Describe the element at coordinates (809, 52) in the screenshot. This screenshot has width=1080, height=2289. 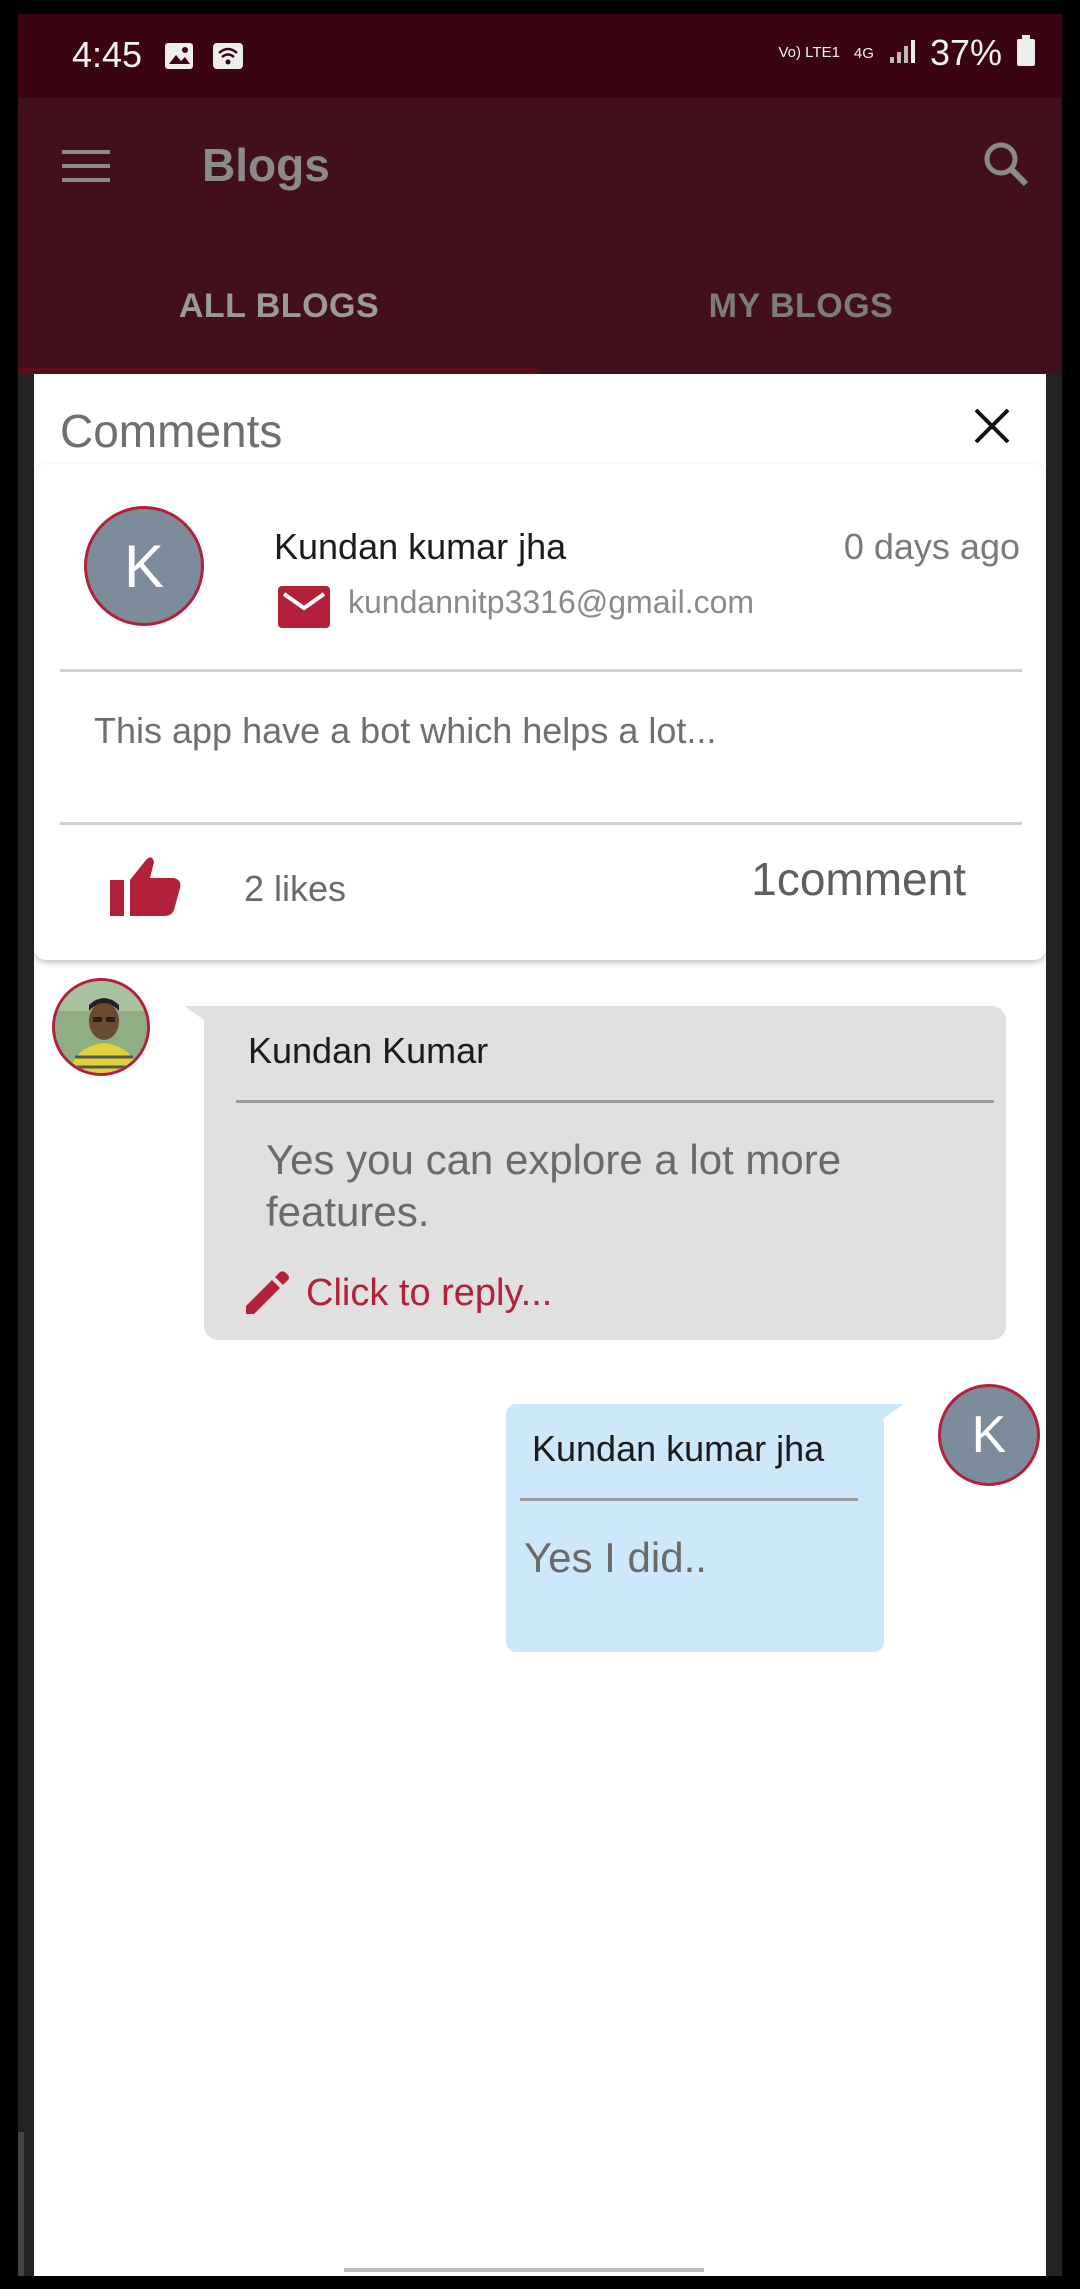
I see `network-label: Vo) LTE1` at that location.